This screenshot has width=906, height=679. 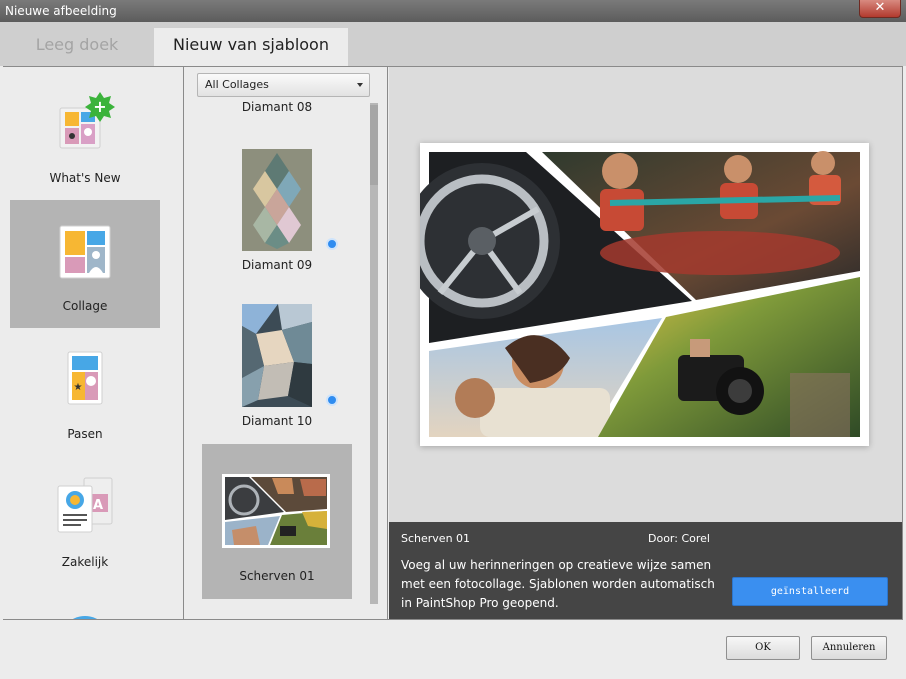 I want to click on title-bar: Nieuwe afbeelding ✕, so click(x=453, y=11).